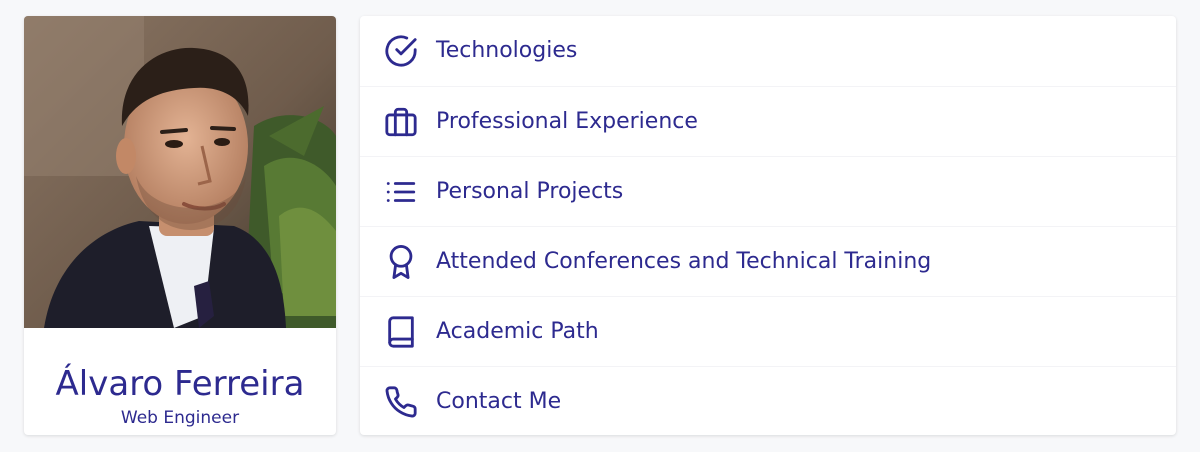 The image size is (1200, 452). What do you see at coordinates (401, 402) in the screenshot?
I see `phone-icon` at bounding box center [401, 402].